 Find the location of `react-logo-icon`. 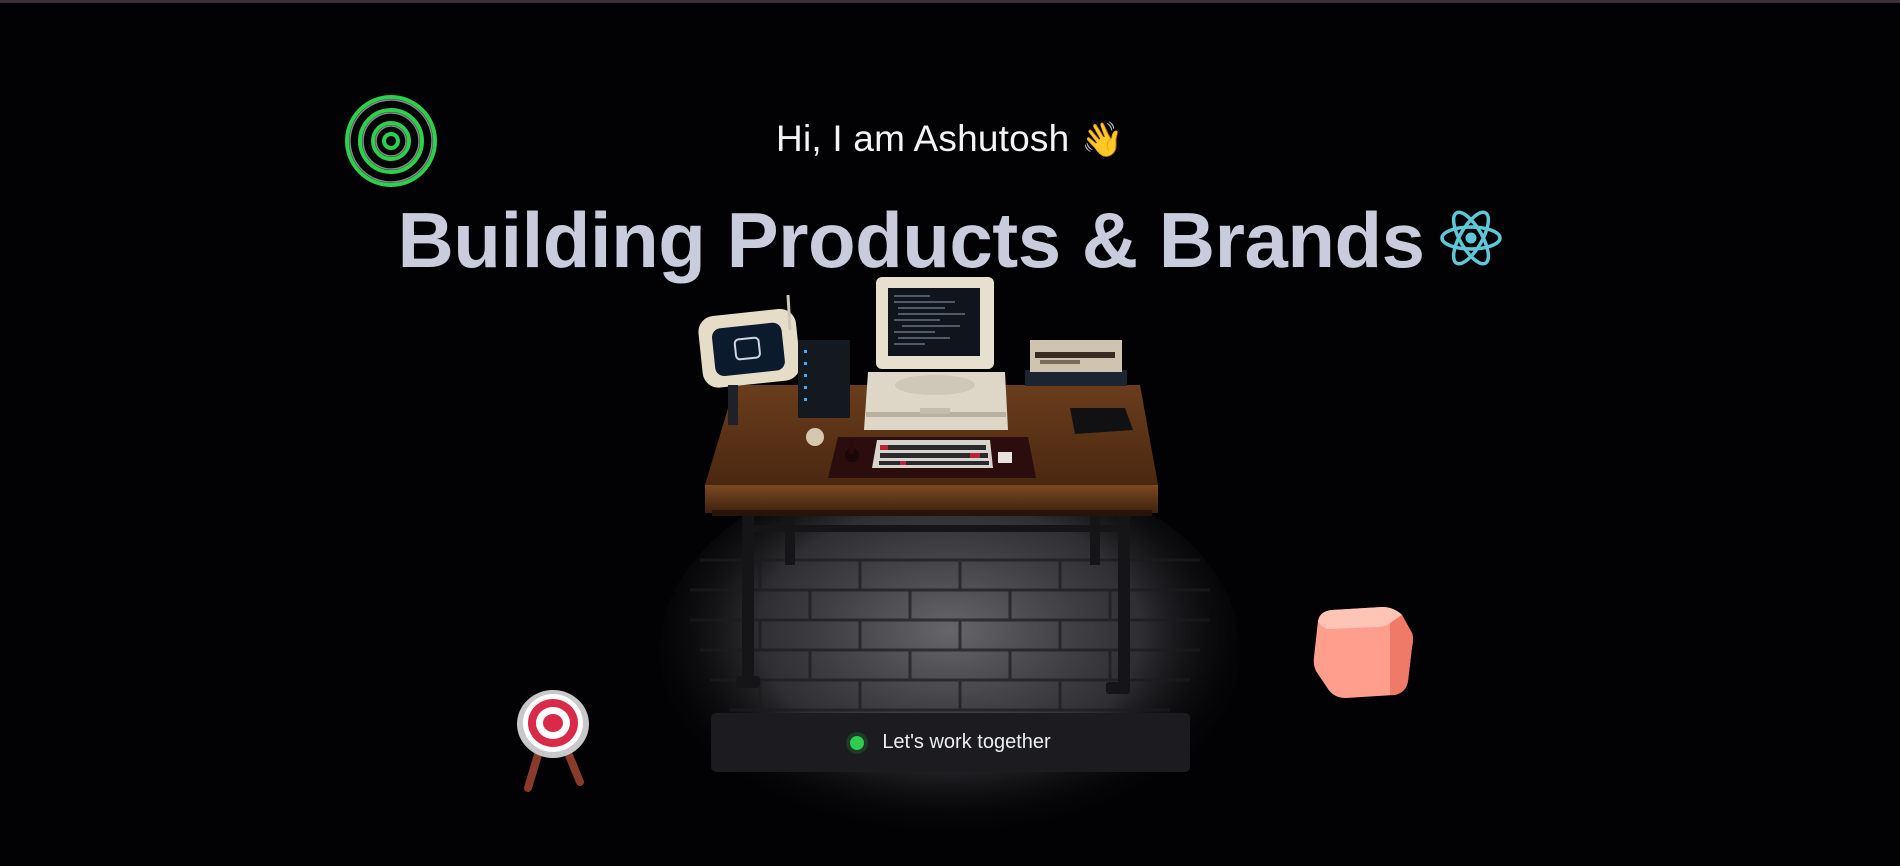

react-logo-icon is located at coordinates (1470, 238).